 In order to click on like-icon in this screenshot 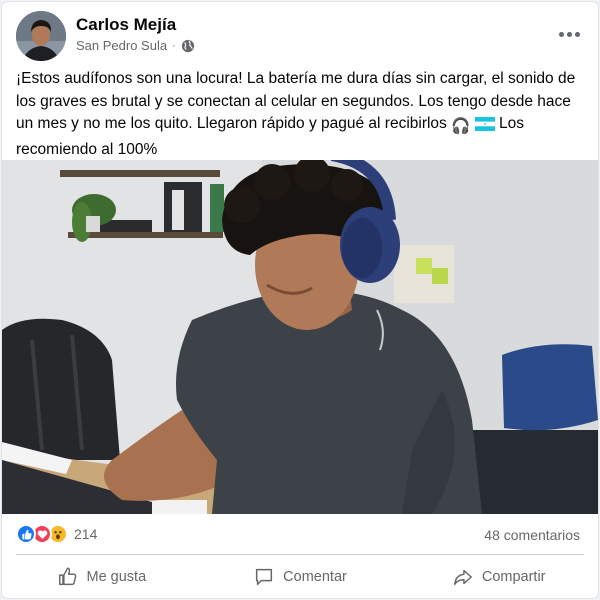, I will do `click(26, 534)`.